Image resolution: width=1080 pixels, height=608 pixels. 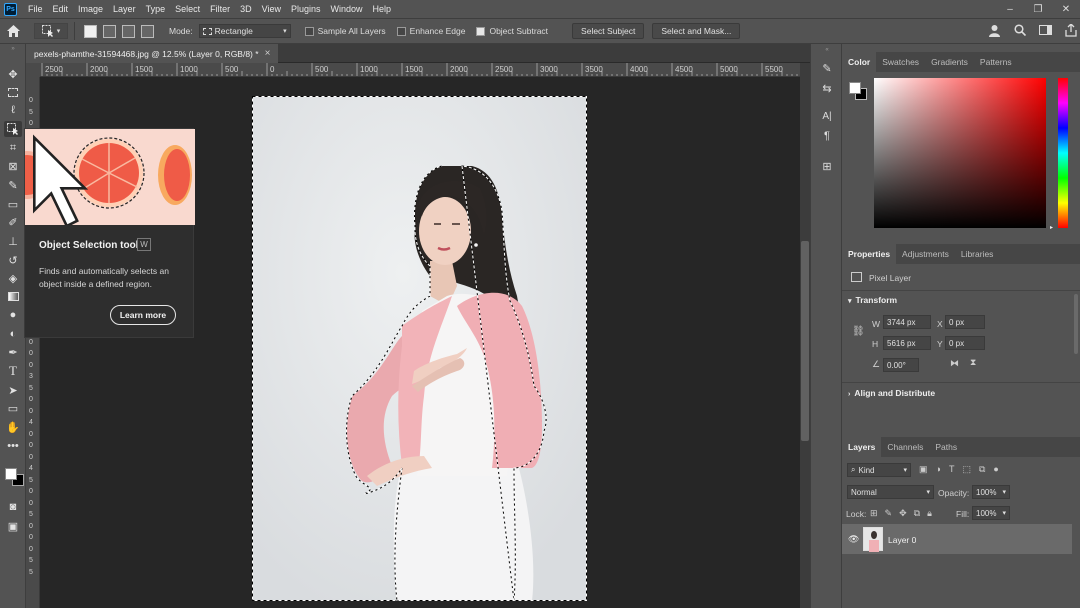 What do you see at coordinates (13, 92) in the screenshot?
I see `marquee-tool-icon` at bounding box center [13, 92].